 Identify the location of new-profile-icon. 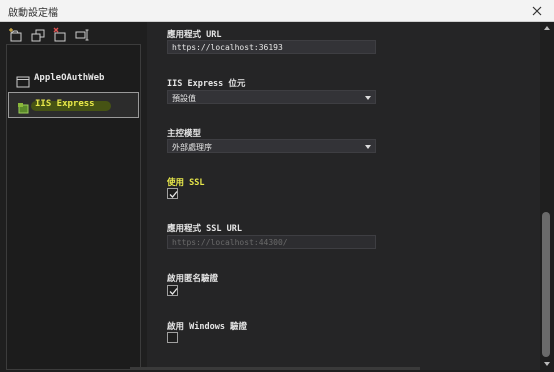
(16, 35).